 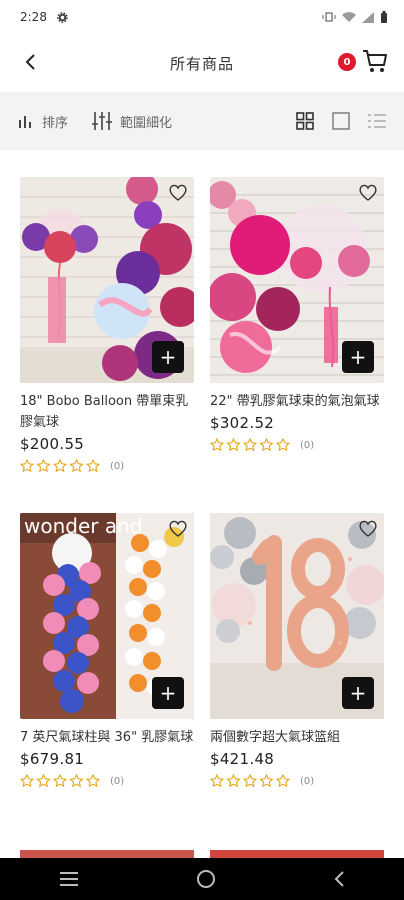 I want to click on system-nav-bar, so click(x=202, y=879).